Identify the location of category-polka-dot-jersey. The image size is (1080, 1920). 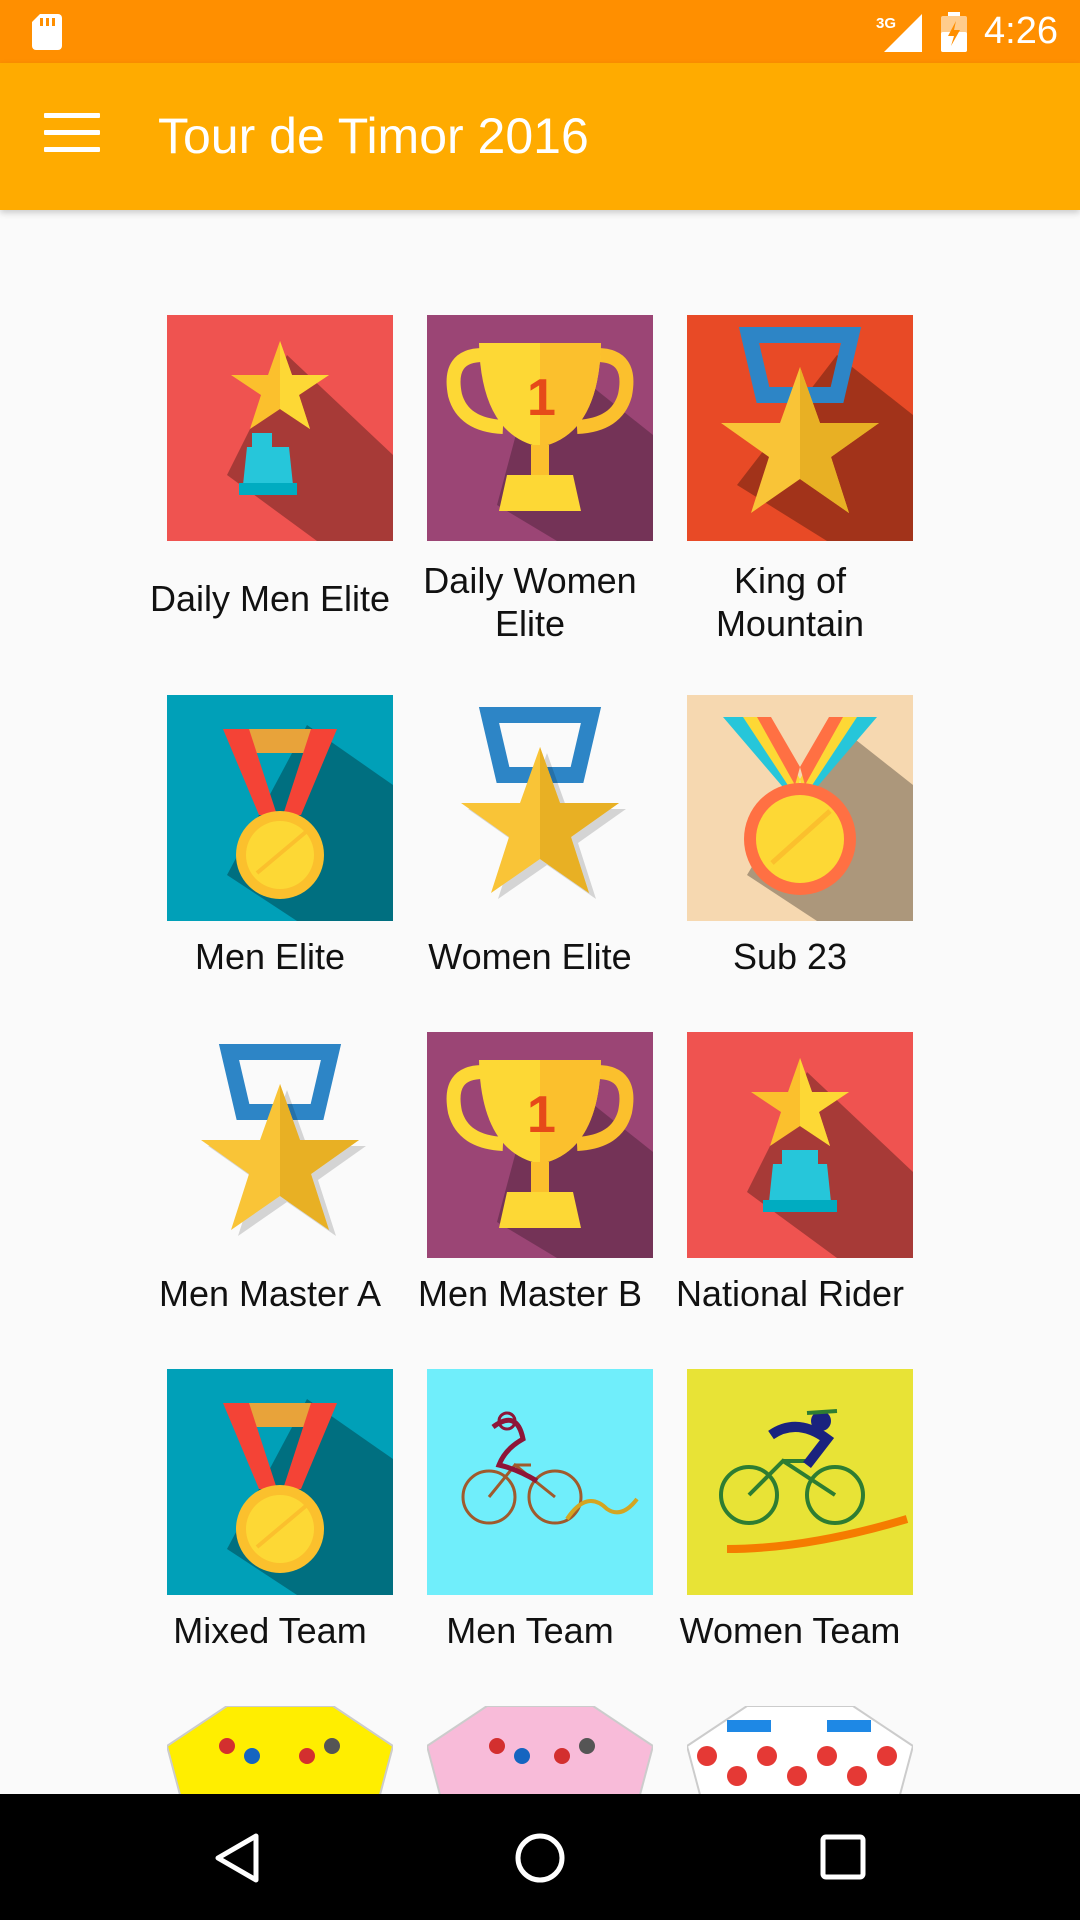
(790, 1750).